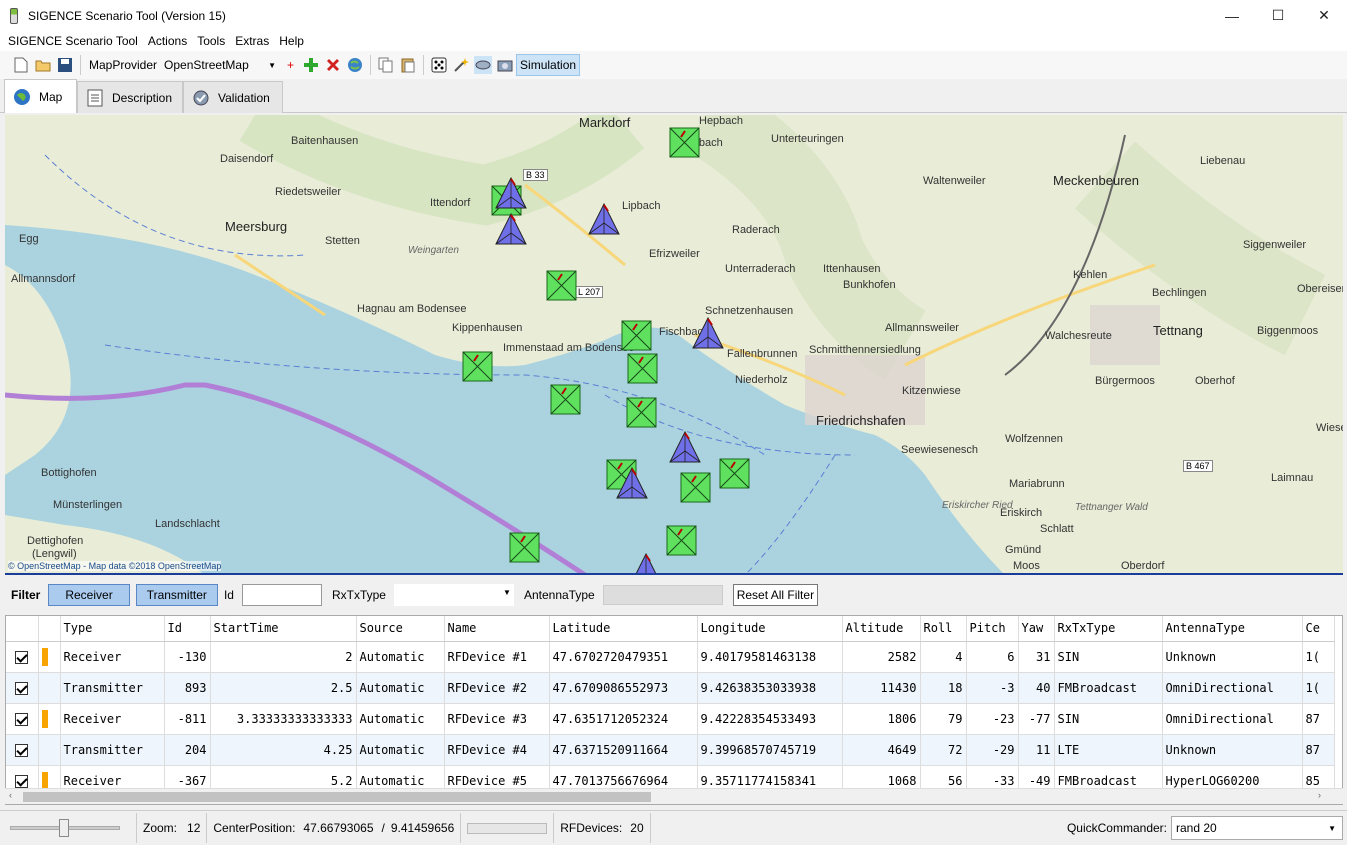 Image resolution: width=1347 pixels, height=845 pixels. I want to click on dice-icon, so click(439, 65).